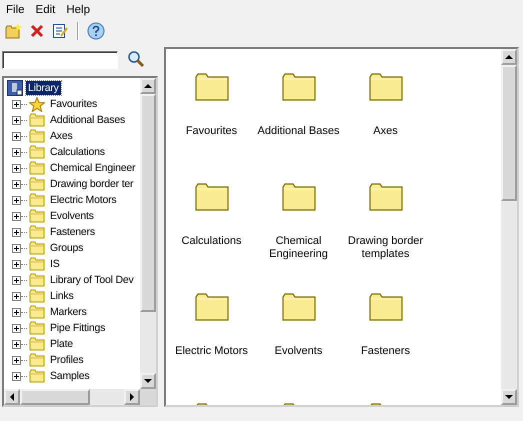 The height and width of the screenshot is (421, 523). Describe the element at coordinates (72, 232) in the screenshot. I see `tree-item: Fasteners` at that location.